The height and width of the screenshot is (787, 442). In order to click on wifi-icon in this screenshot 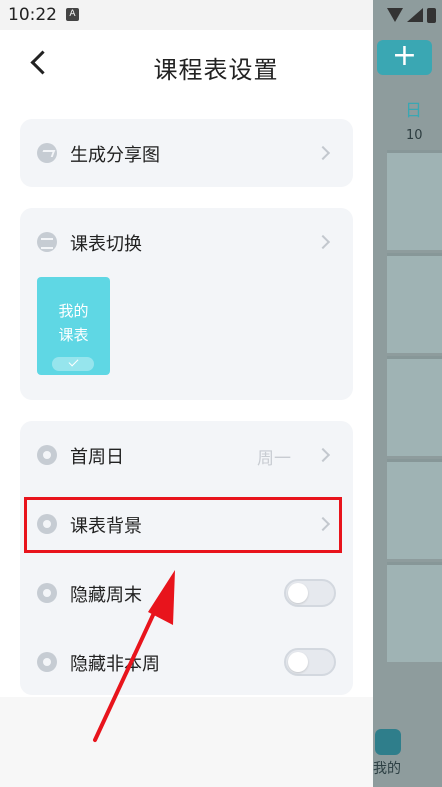, I will do `click(395, 15)`.